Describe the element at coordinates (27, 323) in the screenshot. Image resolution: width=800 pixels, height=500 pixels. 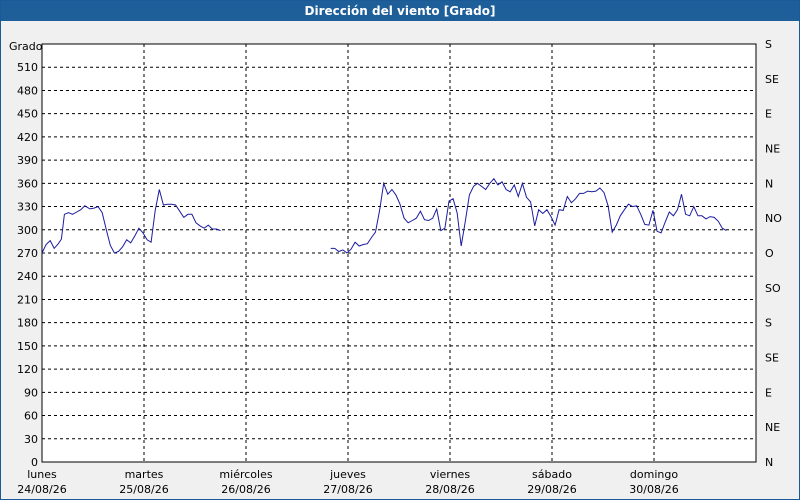
I see `y-tick-label: 180` at that location.